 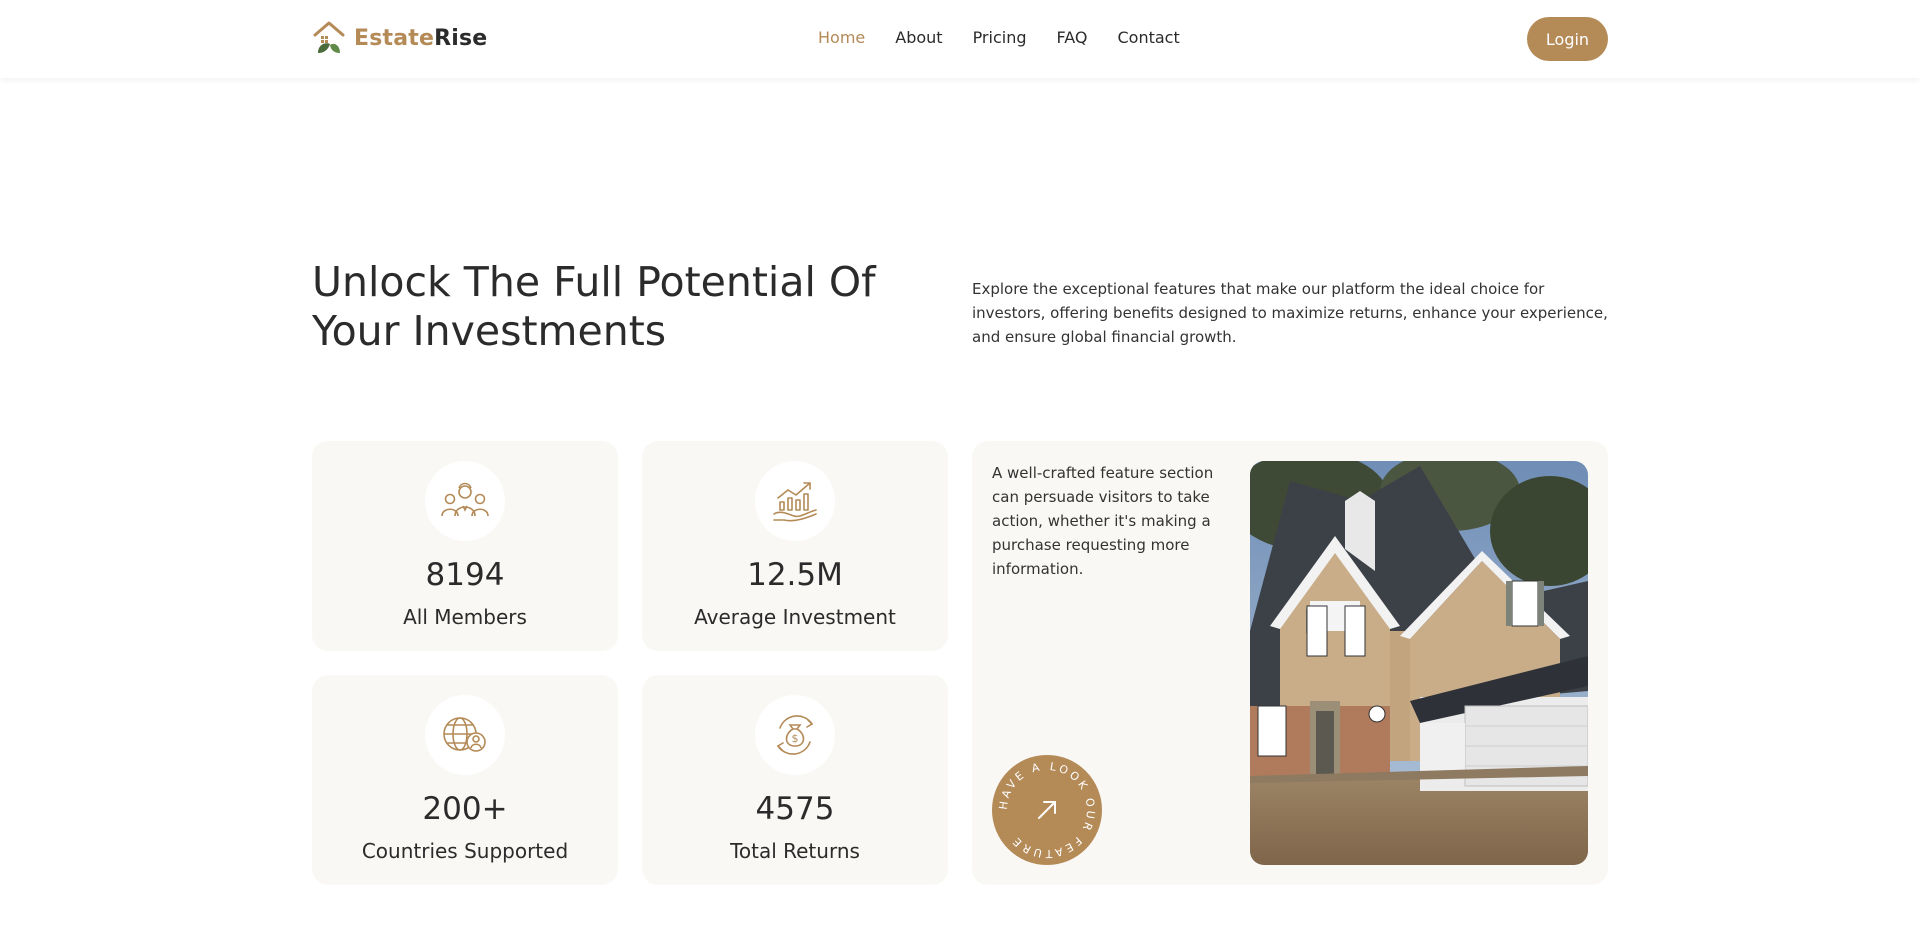 I want to click on investment-growth-icon, so click(x=795, y=502).